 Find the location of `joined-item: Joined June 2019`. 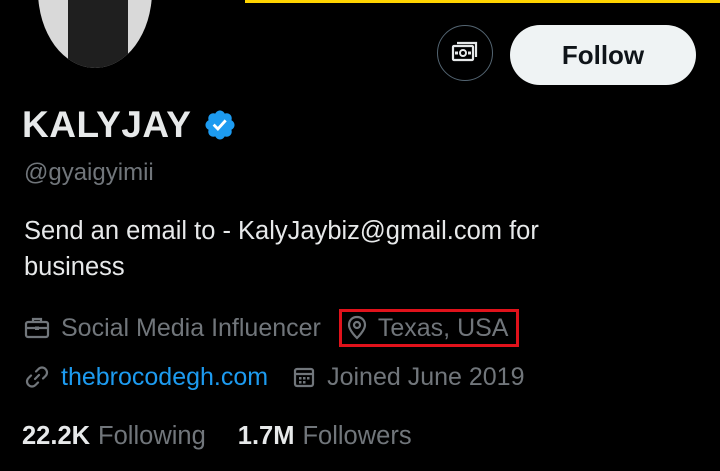

joined-item: Joined June 2019 is located at coordinates (408, 377).